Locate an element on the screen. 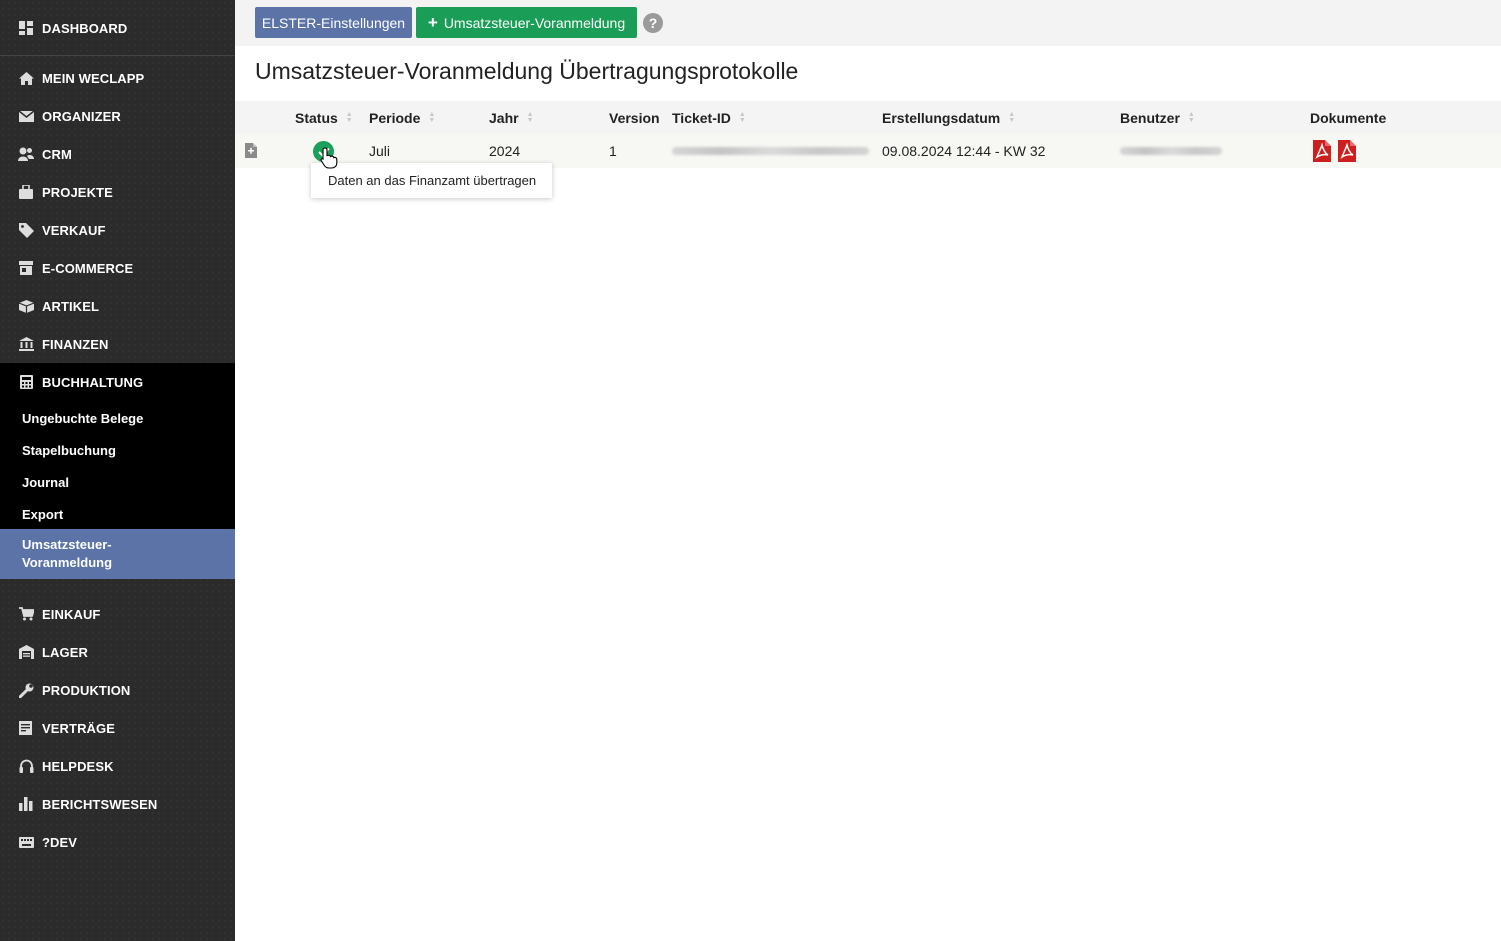 The image size is (1501, 941). column-header-dokumente: Dokumente is located at coordinates (1348, 117).